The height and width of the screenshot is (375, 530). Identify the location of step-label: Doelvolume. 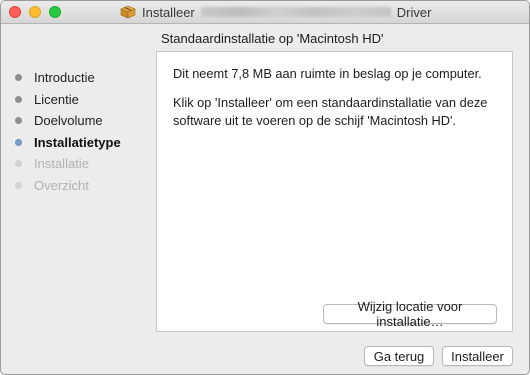
(68, 121).